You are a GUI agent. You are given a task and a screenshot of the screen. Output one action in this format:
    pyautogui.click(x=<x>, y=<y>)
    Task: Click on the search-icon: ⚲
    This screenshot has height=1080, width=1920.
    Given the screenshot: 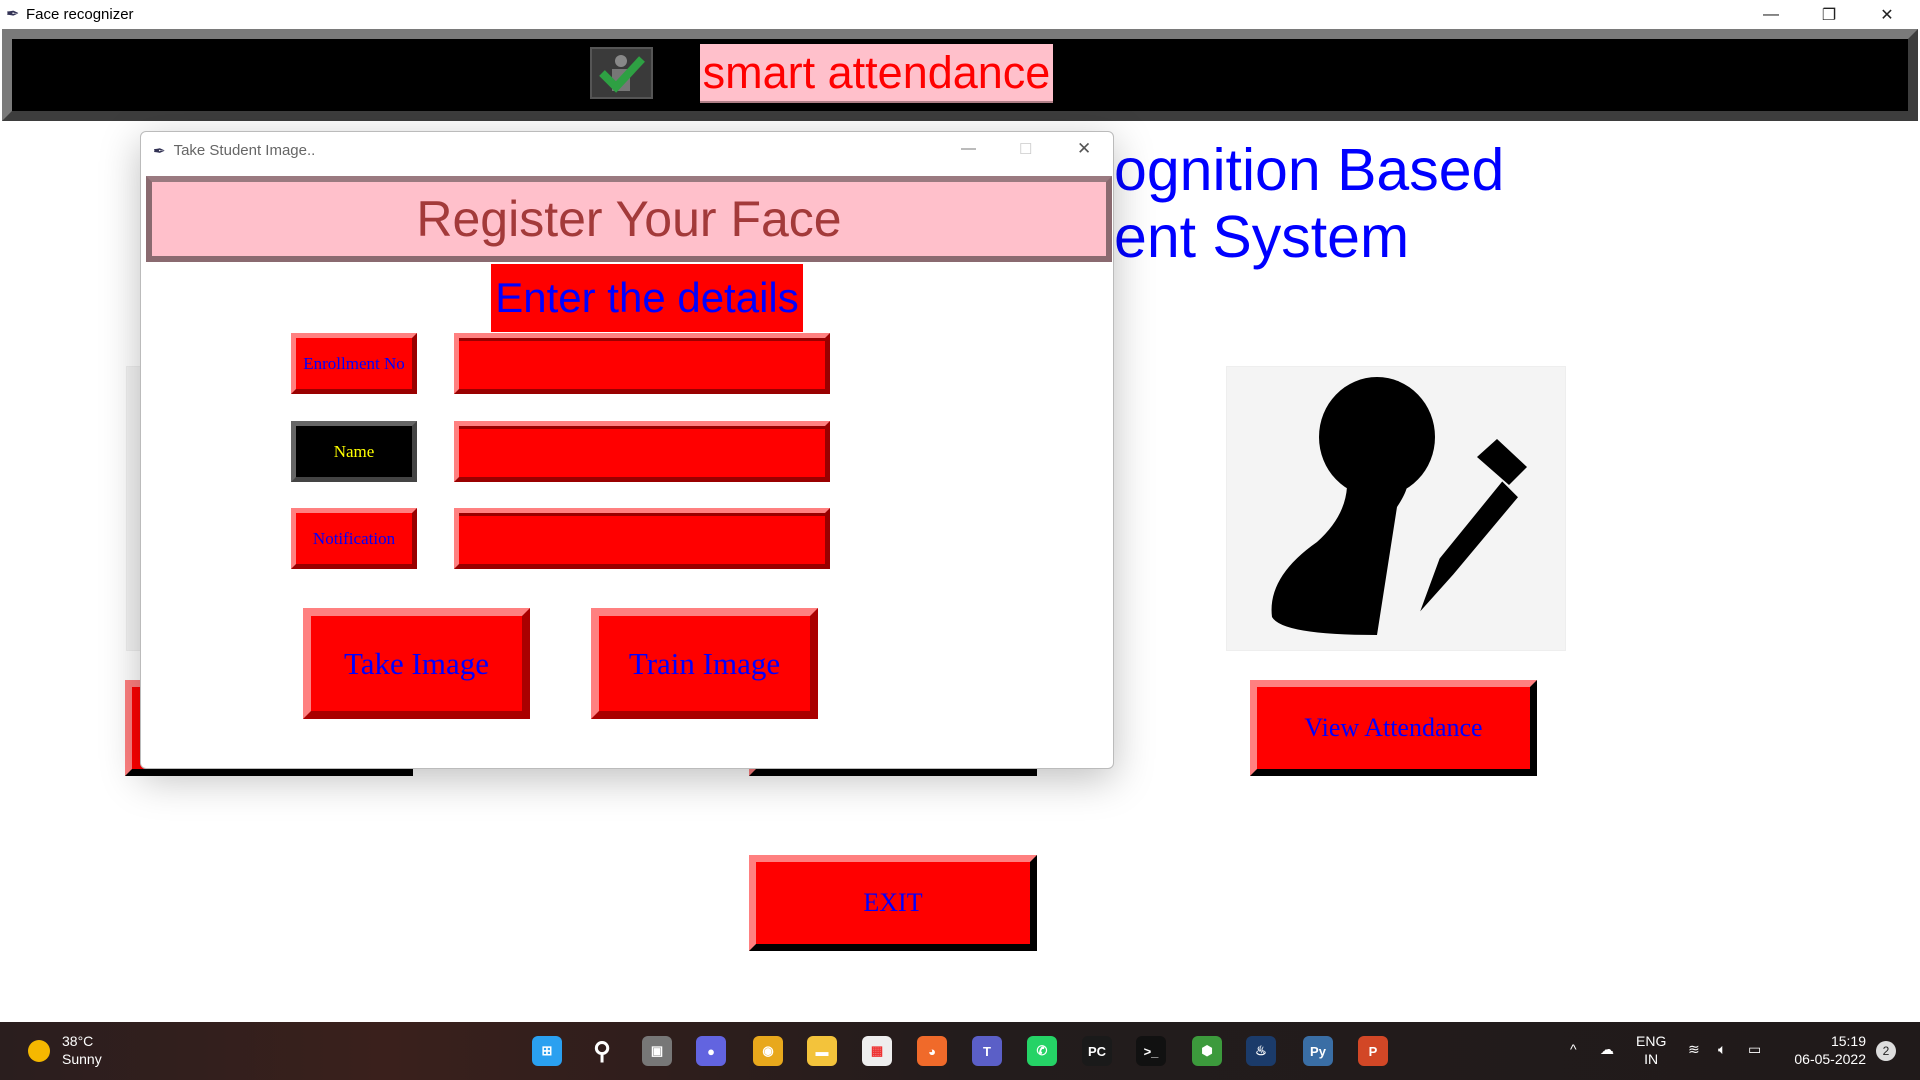 What is the action you would take?
    pyautogui.click(x=602, y=1051)
    